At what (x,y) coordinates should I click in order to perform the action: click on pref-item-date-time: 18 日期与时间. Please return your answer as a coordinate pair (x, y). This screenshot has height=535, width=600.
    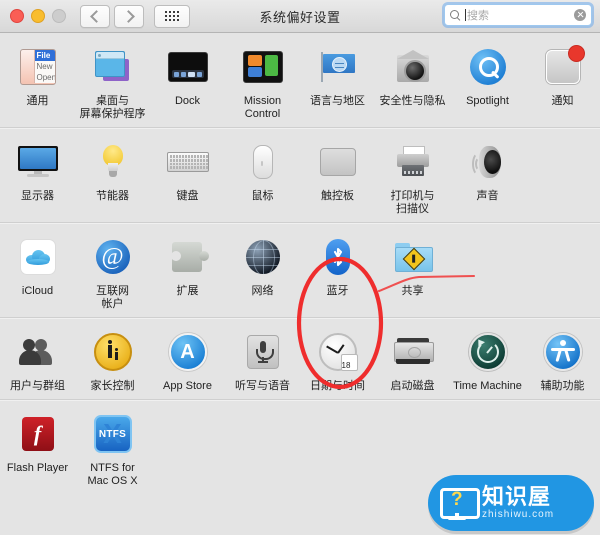
    Looking at the image, I should click on (337, 361).